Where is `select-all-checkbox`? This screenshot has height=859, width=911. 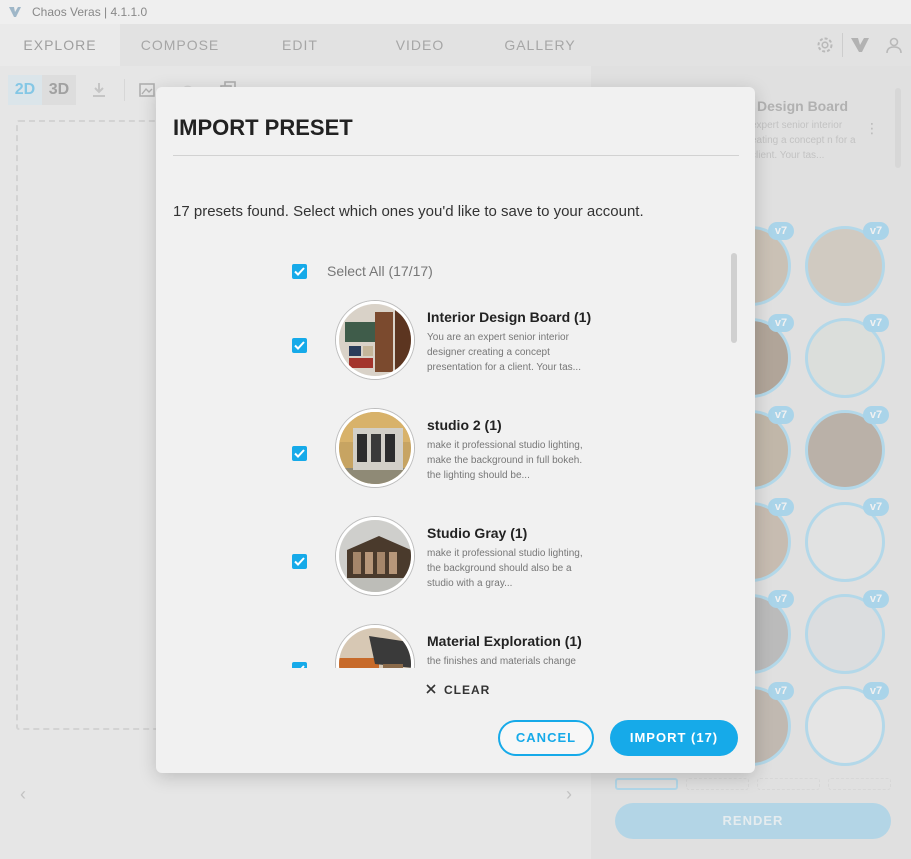
select-all-checkbox is located at coordinates (299, 271).